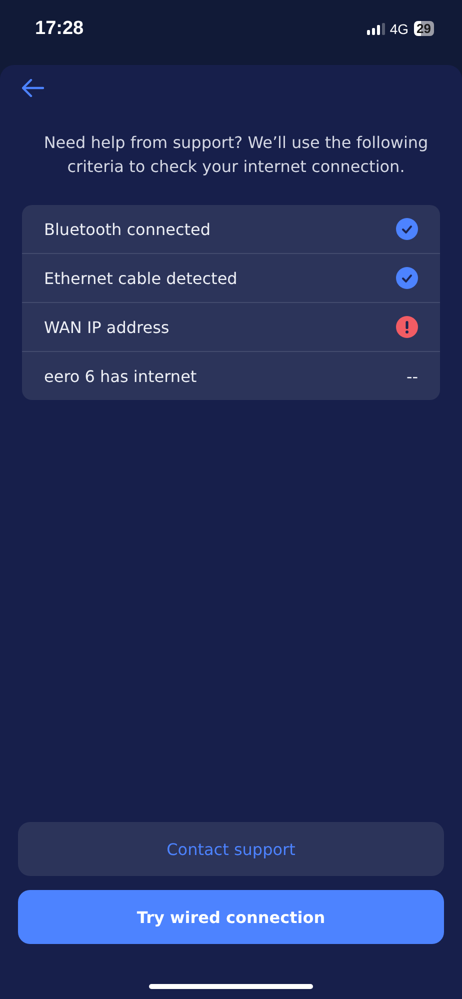 This screenshot has height=999, width=462. Describe the element at coordinates (120, 376) in the screenshot. I see `check-label: eero 6 has internet` at that location.